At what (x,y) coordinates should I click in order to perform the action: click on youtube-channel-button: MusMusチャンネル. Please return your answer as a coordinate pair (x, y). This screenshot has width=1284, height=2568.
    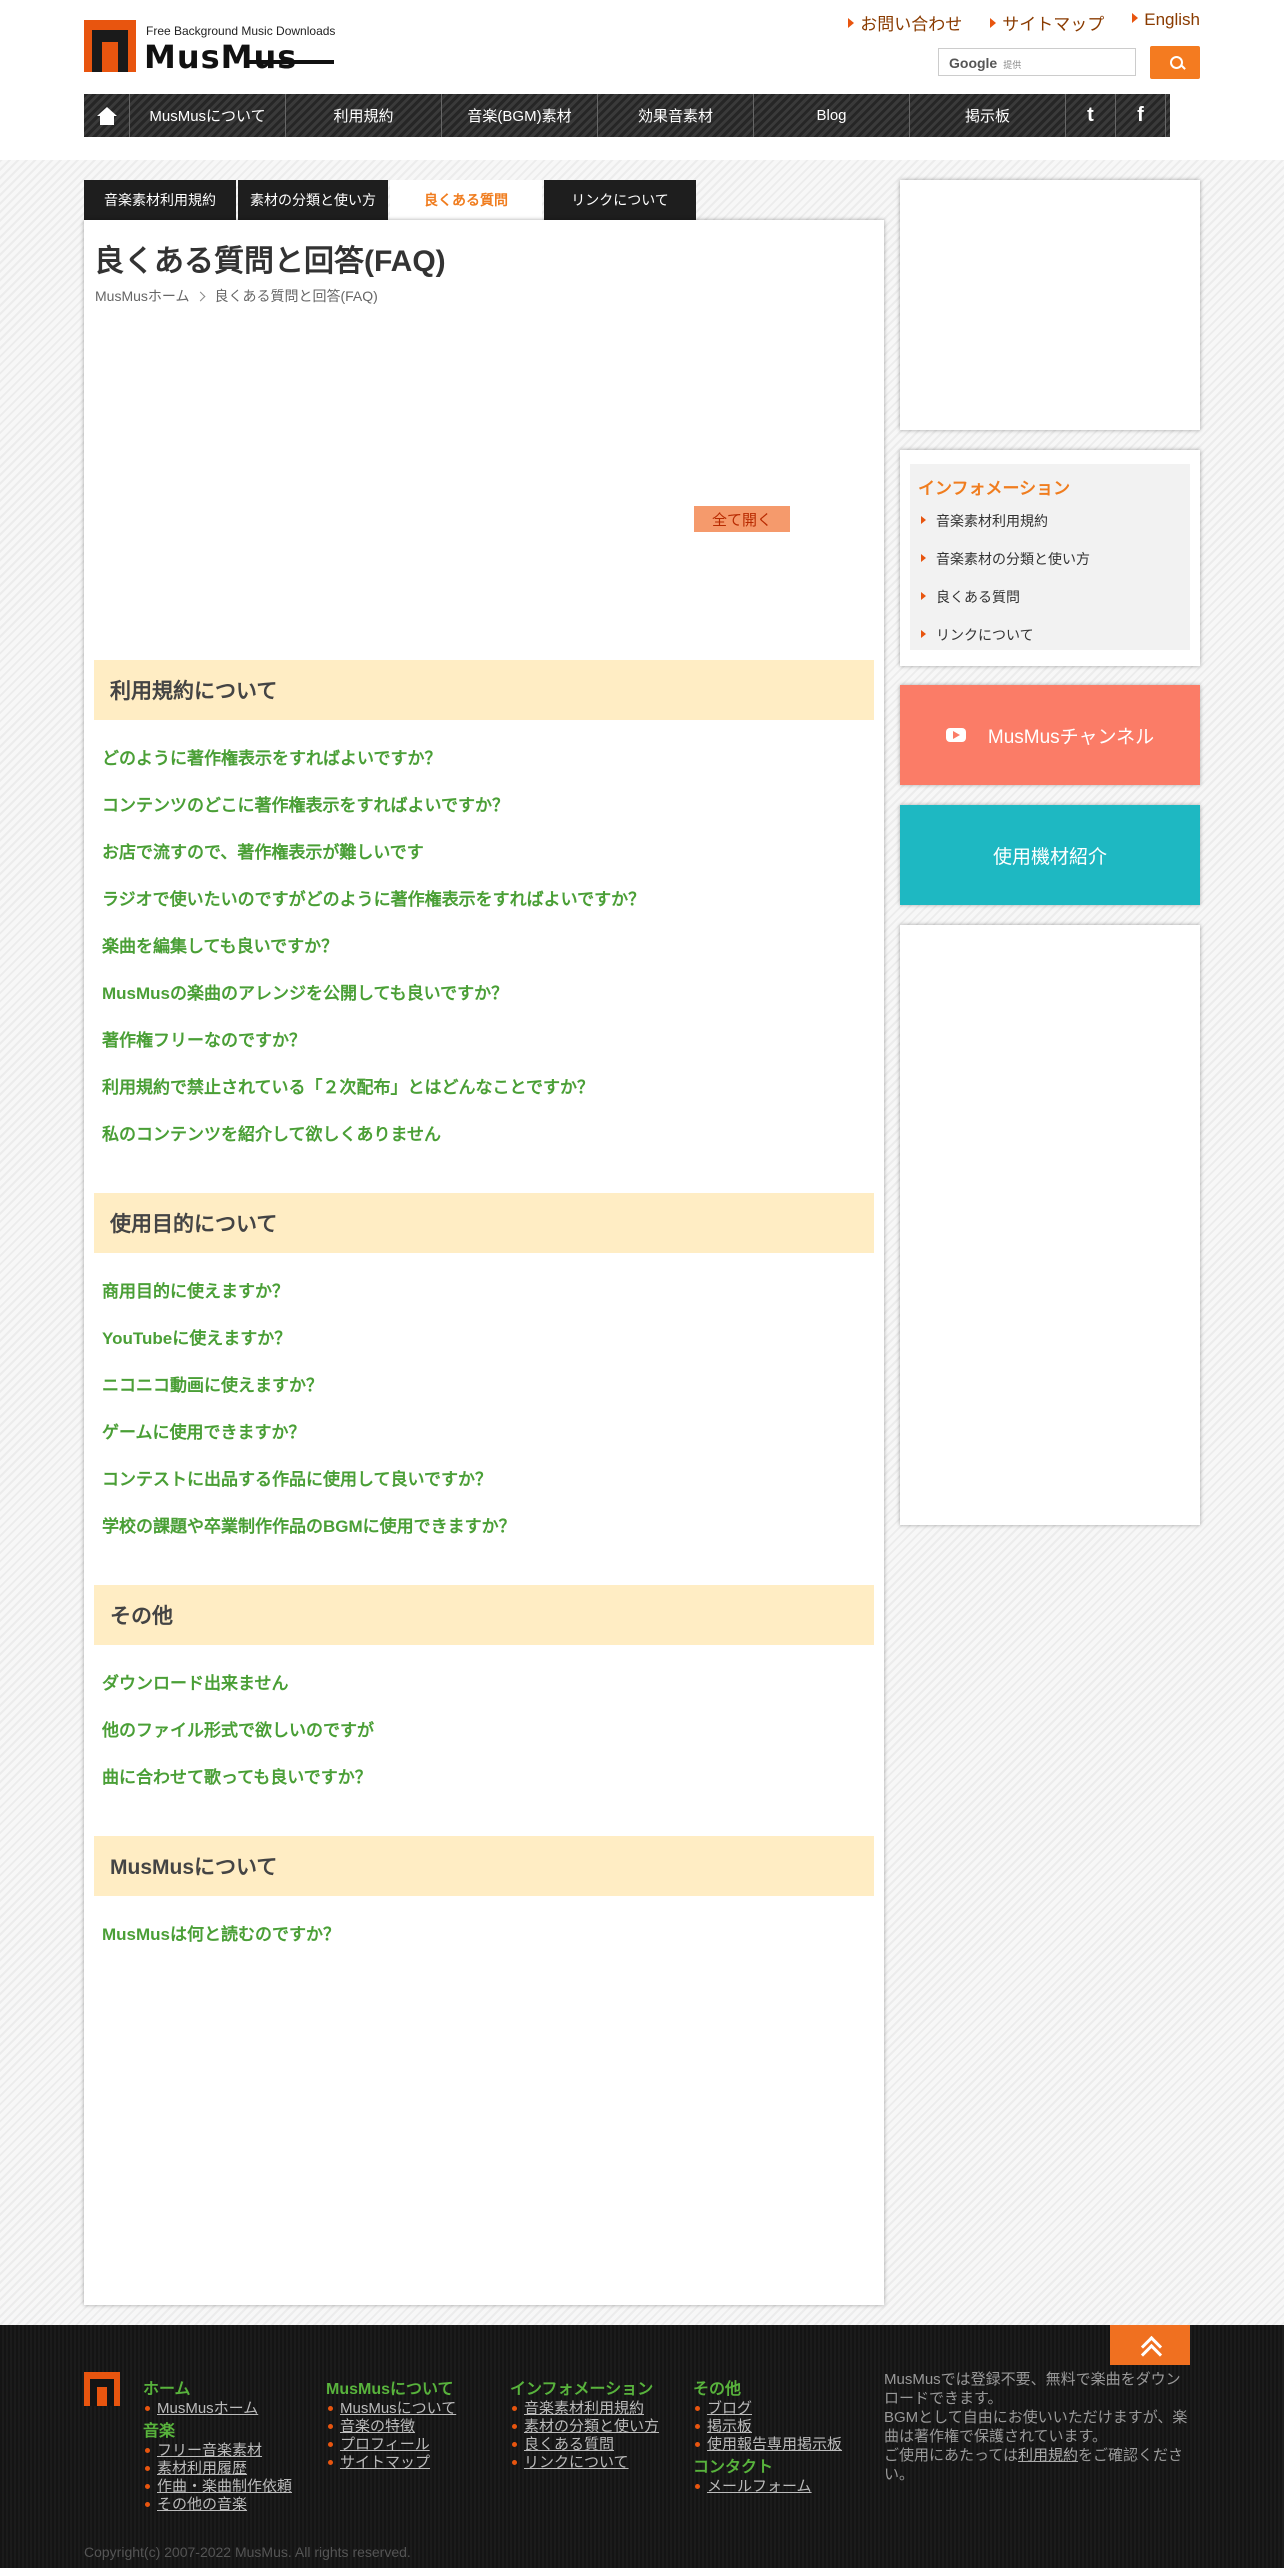
    Looking at the image, I should click on (1050, 735).